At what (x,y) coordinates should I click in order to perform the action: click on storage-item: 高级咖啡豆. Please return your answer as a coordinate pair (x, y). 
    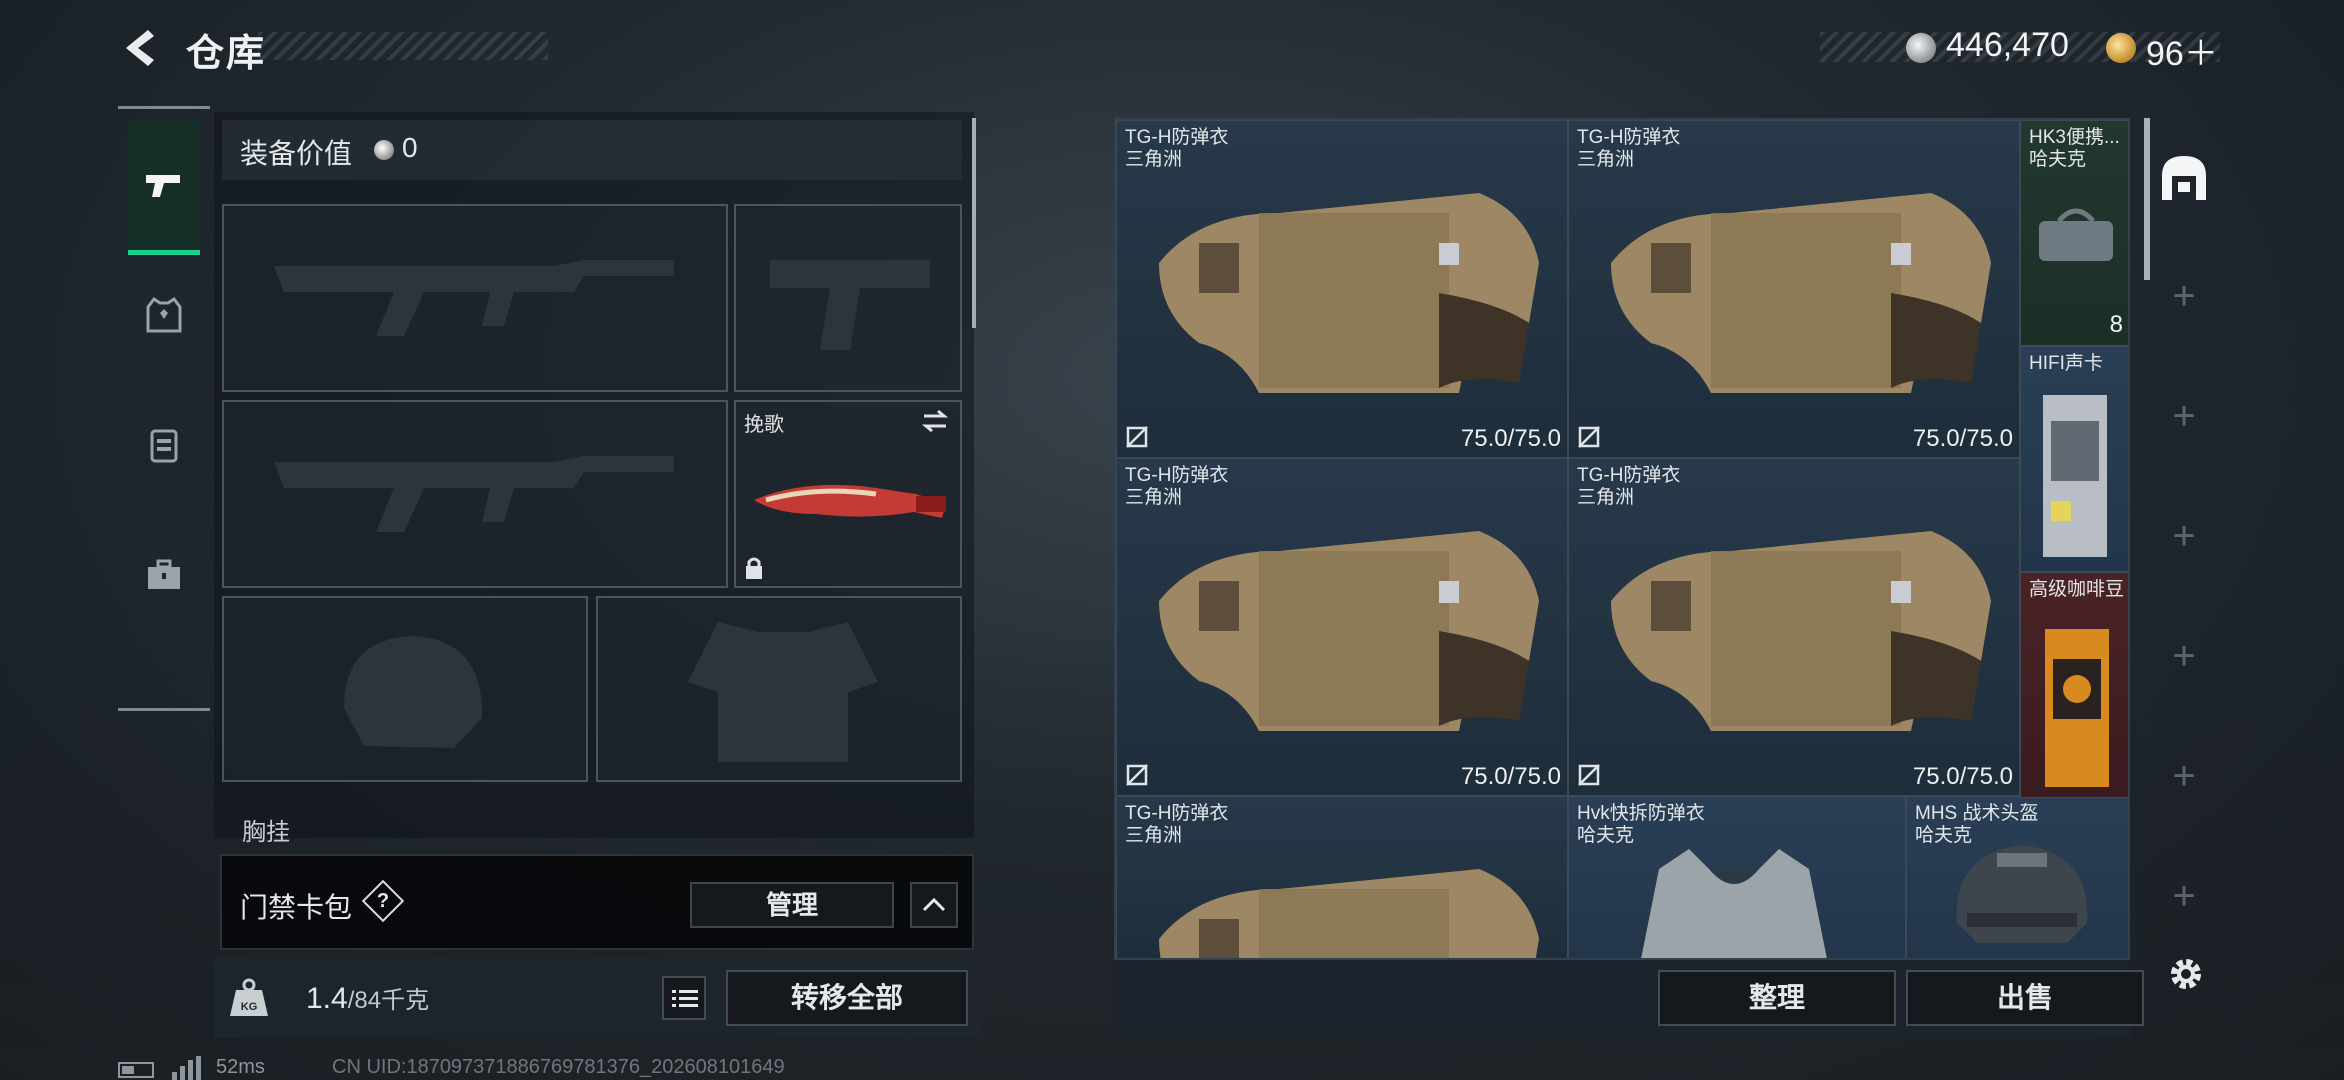
    Looking at the image, I should click on (2074, 685).